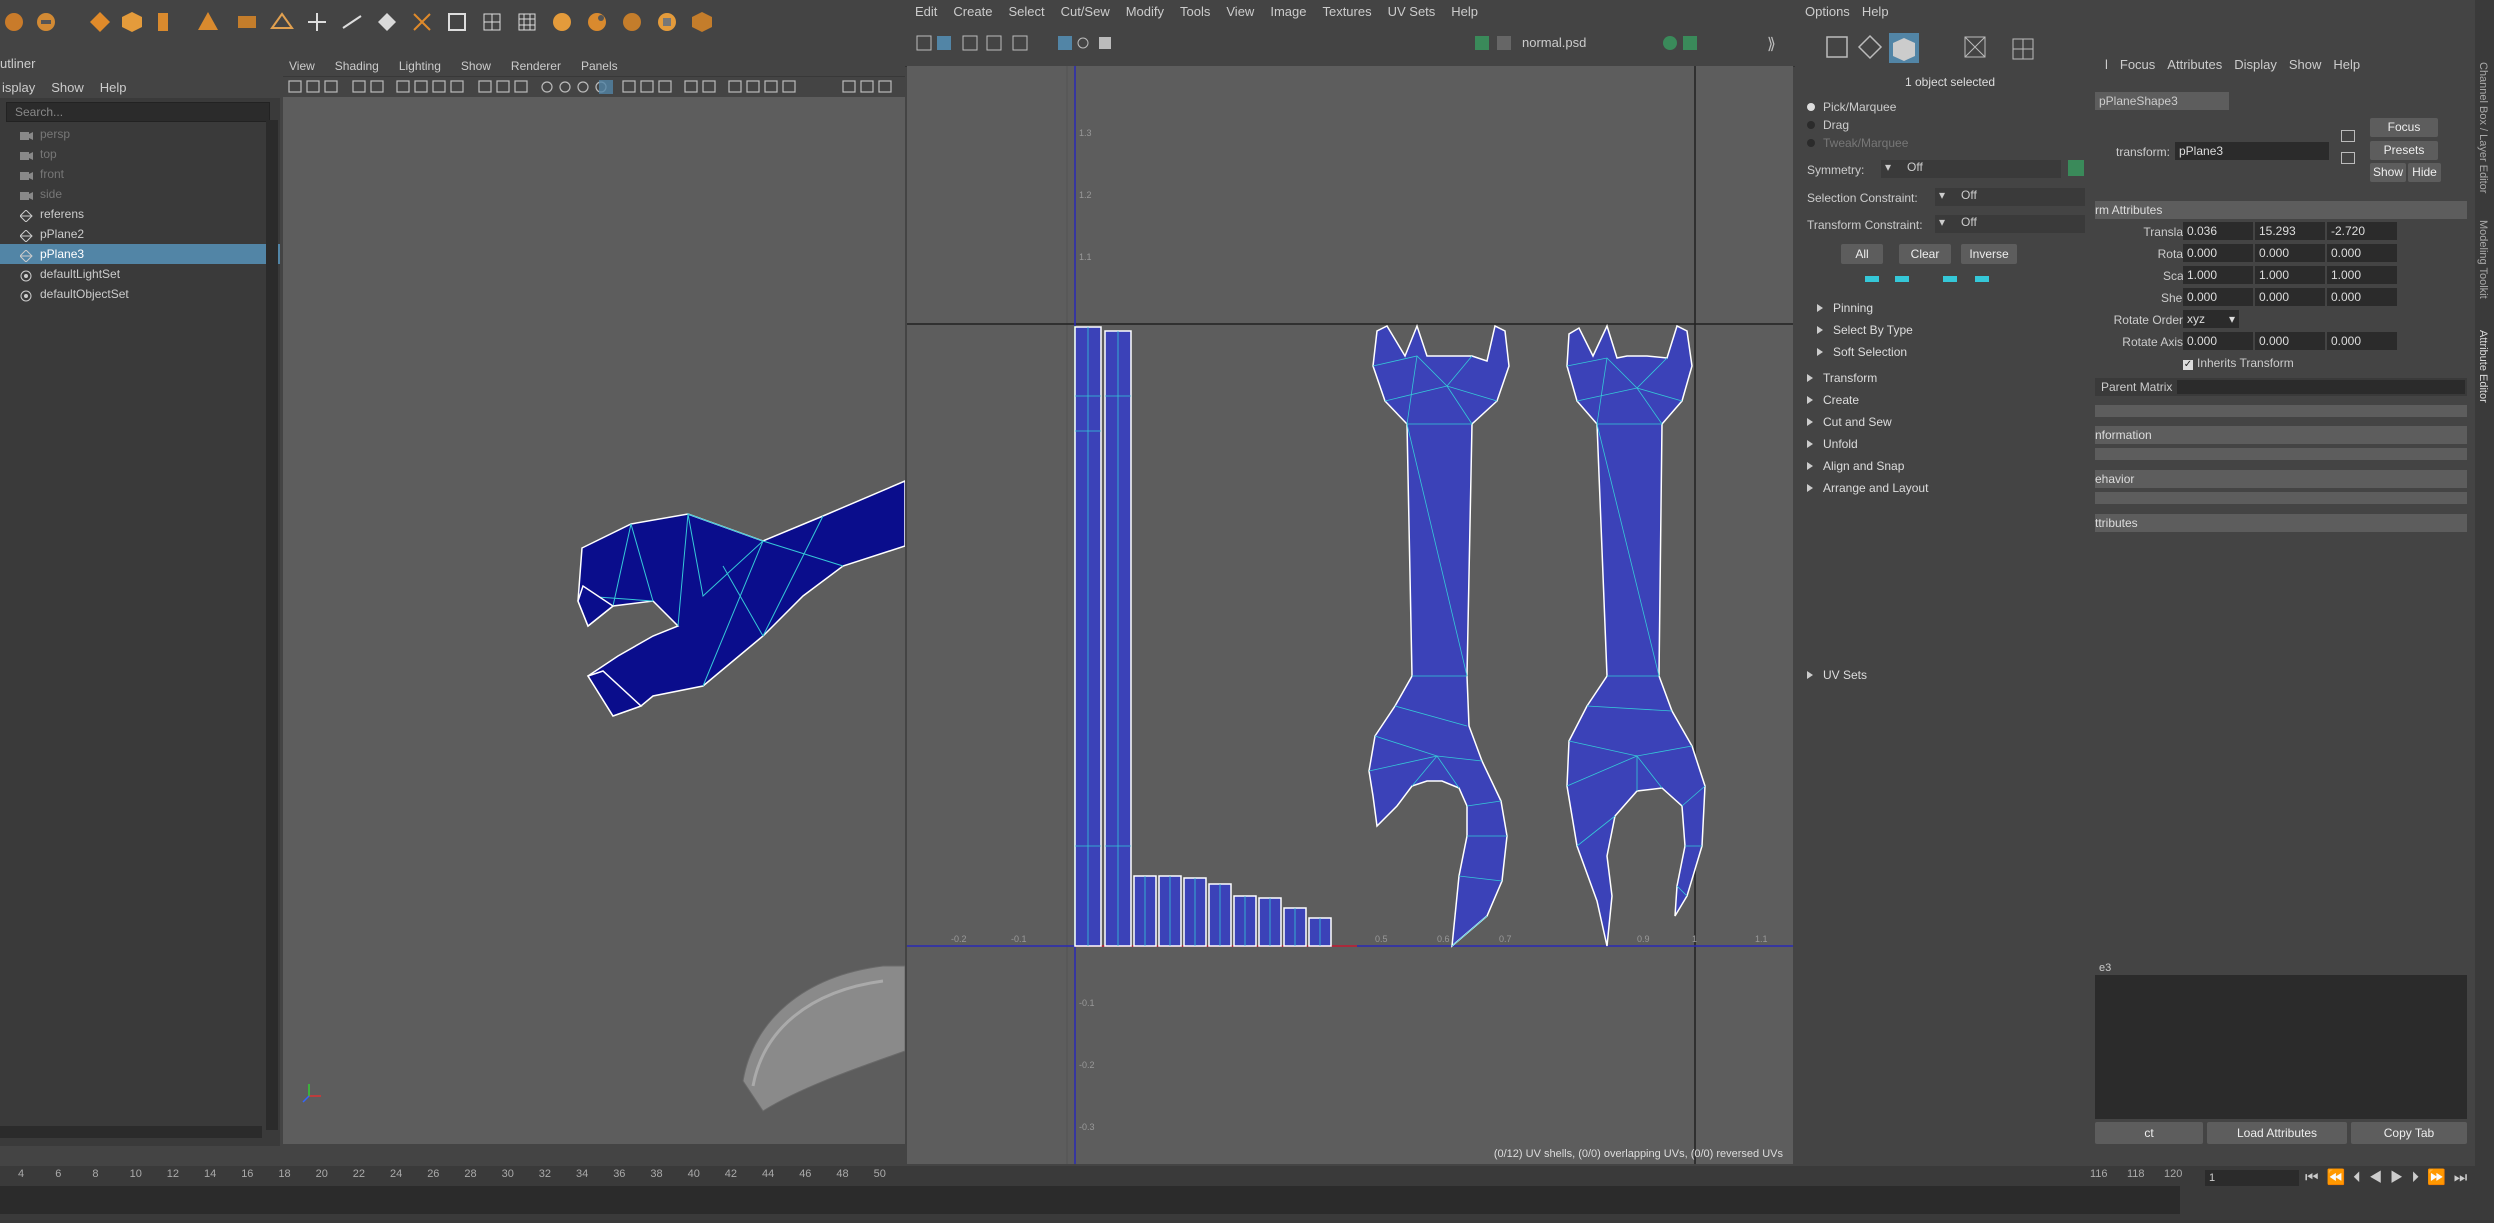  Describe the element at coordinates (1195, 11) in the screenshot. I see `uv-menu-tools: Tools` at that location.